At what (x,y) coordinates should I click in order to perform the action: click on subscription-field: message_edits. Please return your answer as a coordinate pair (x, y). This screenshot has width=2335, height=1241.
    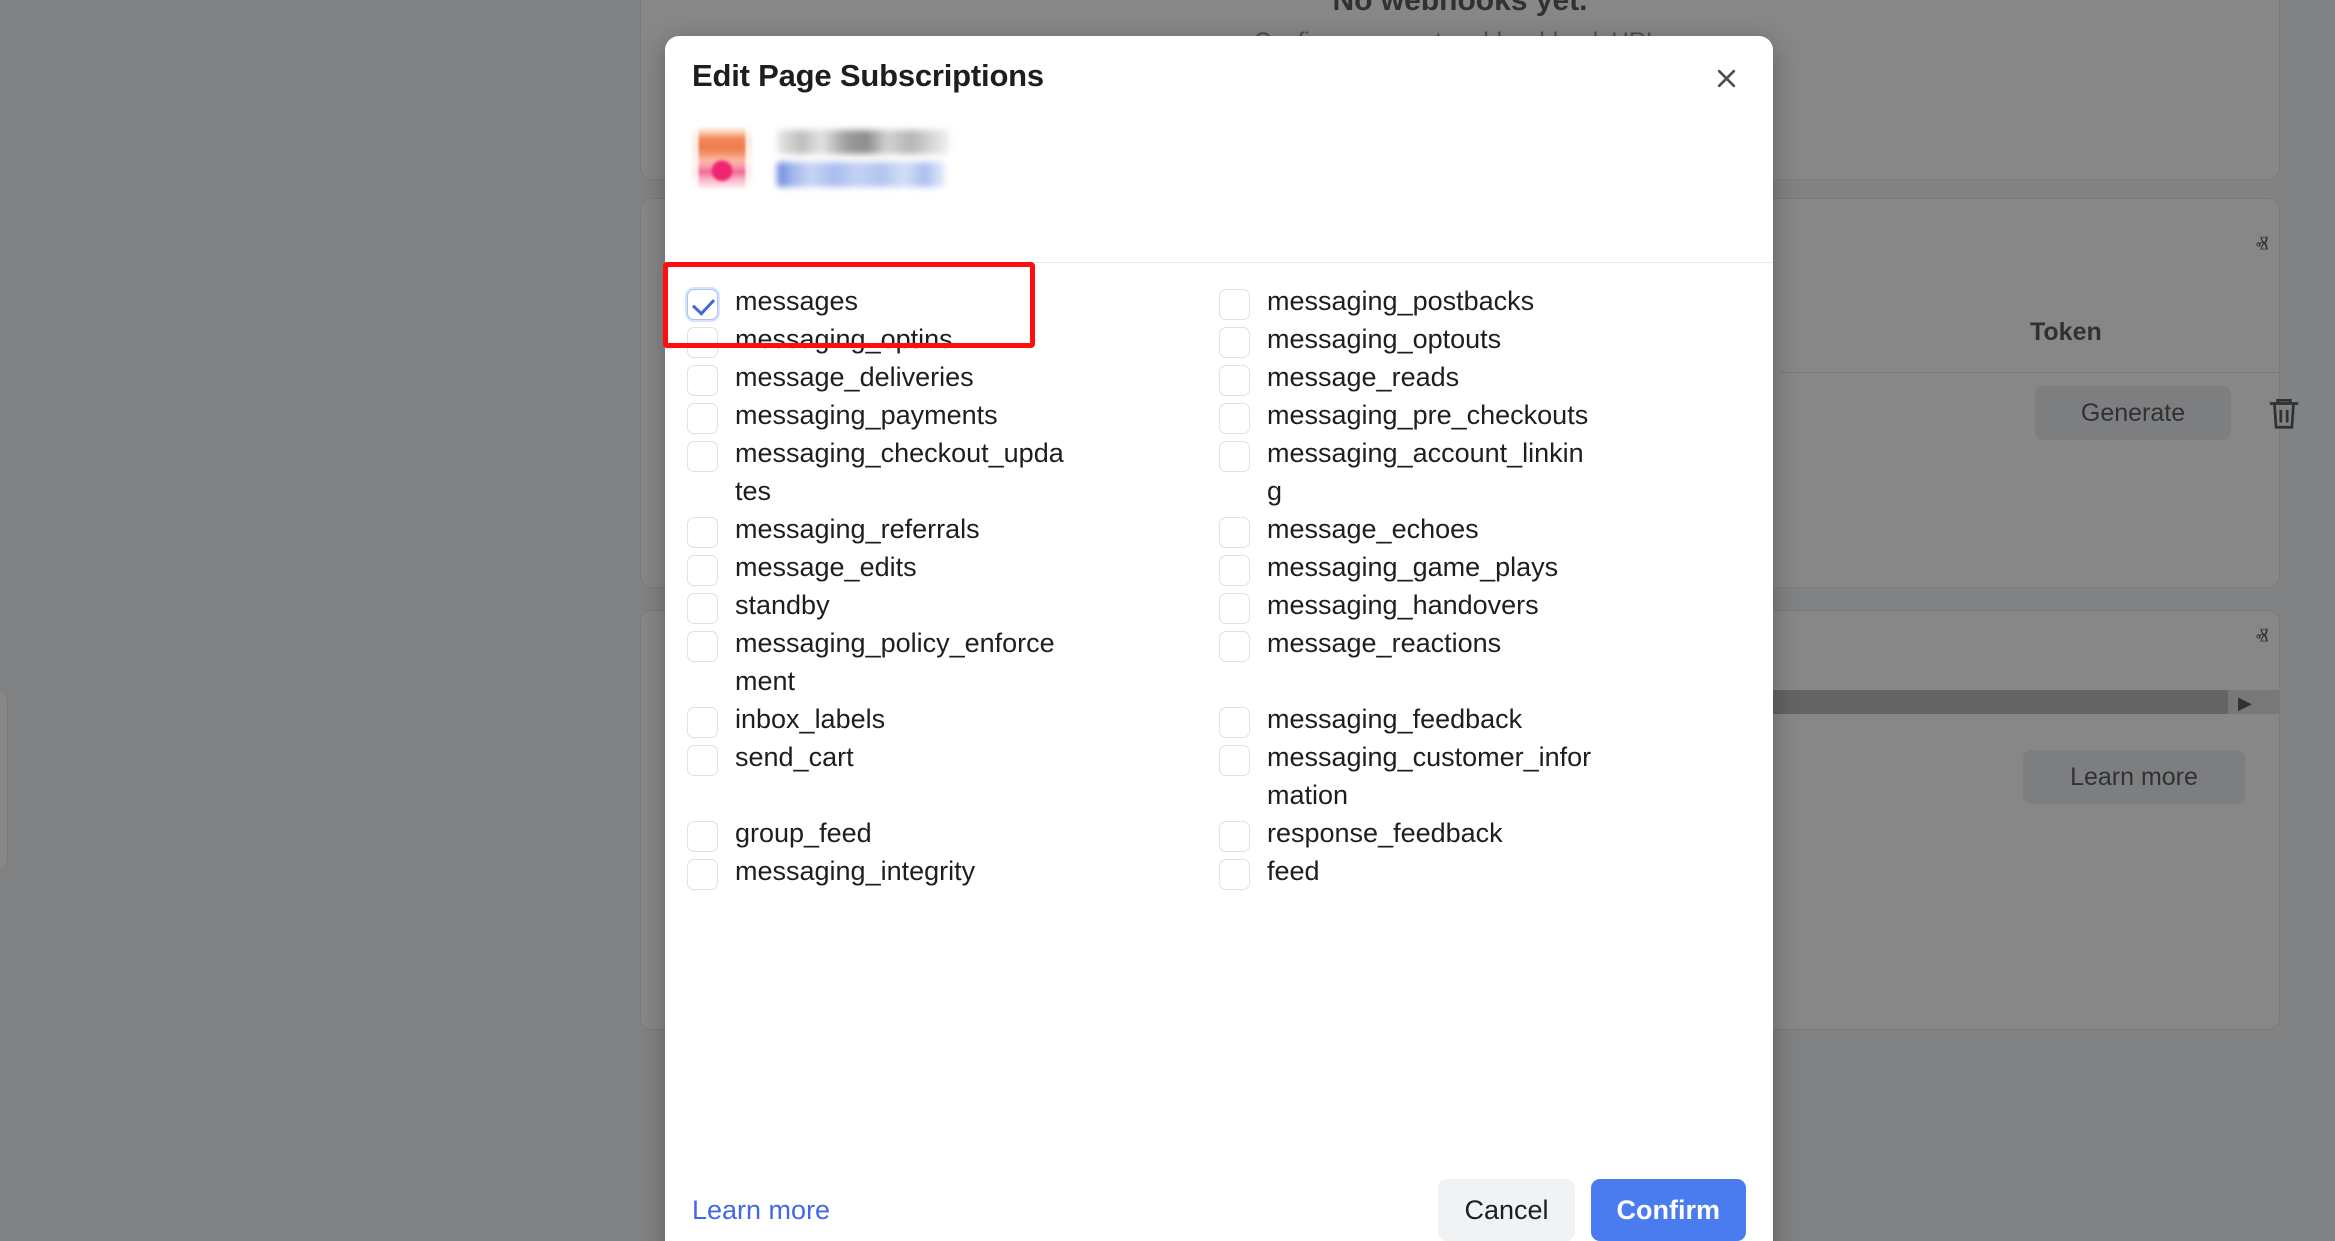
    Looking at the image, I should click on (953, 567).